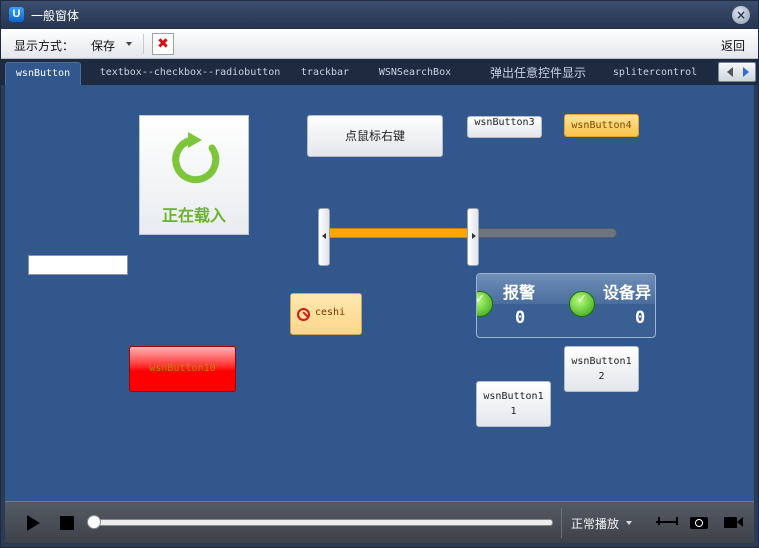  I want to click on wsn-button-3: wsnButton3, so click(504, 127).